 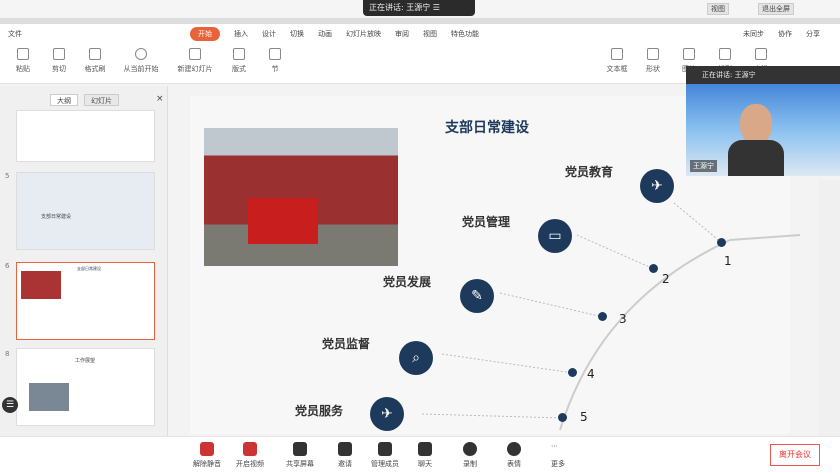 What do you see at coordinates (10, 405) in the screenshot?
I see `menu-icon: ☰` at bounding box center [10, 405].